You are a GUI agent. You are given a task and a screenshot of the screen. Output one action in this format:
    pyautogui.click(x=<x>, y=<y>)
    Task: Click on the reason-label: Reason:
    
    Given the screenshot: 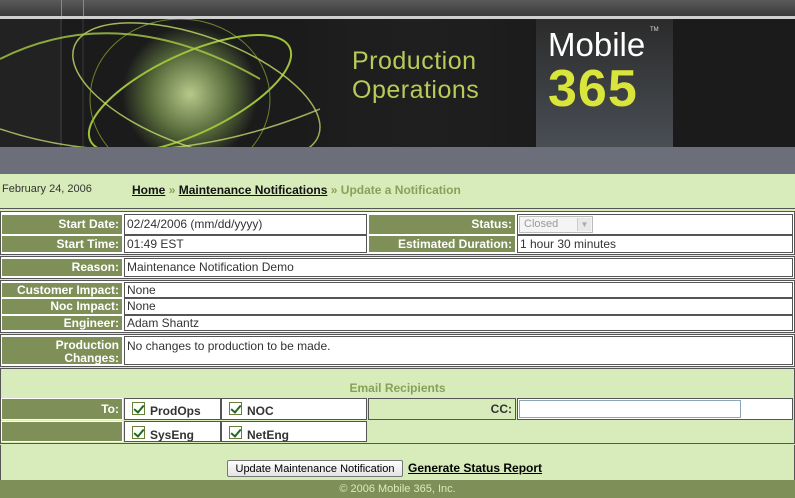 What is the action you would take?
    pyautogui.click(x=62, y=267)
    